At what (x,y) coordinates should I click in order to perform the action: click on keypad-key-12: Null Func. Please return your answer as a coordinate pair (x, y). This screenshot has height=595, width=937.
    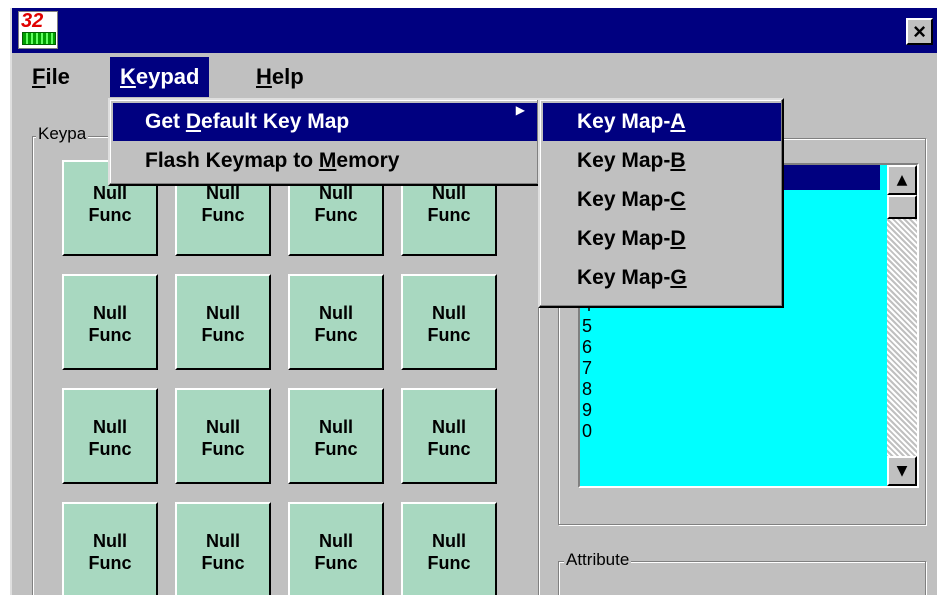
    Looking at the image, I should click on (449, 436).